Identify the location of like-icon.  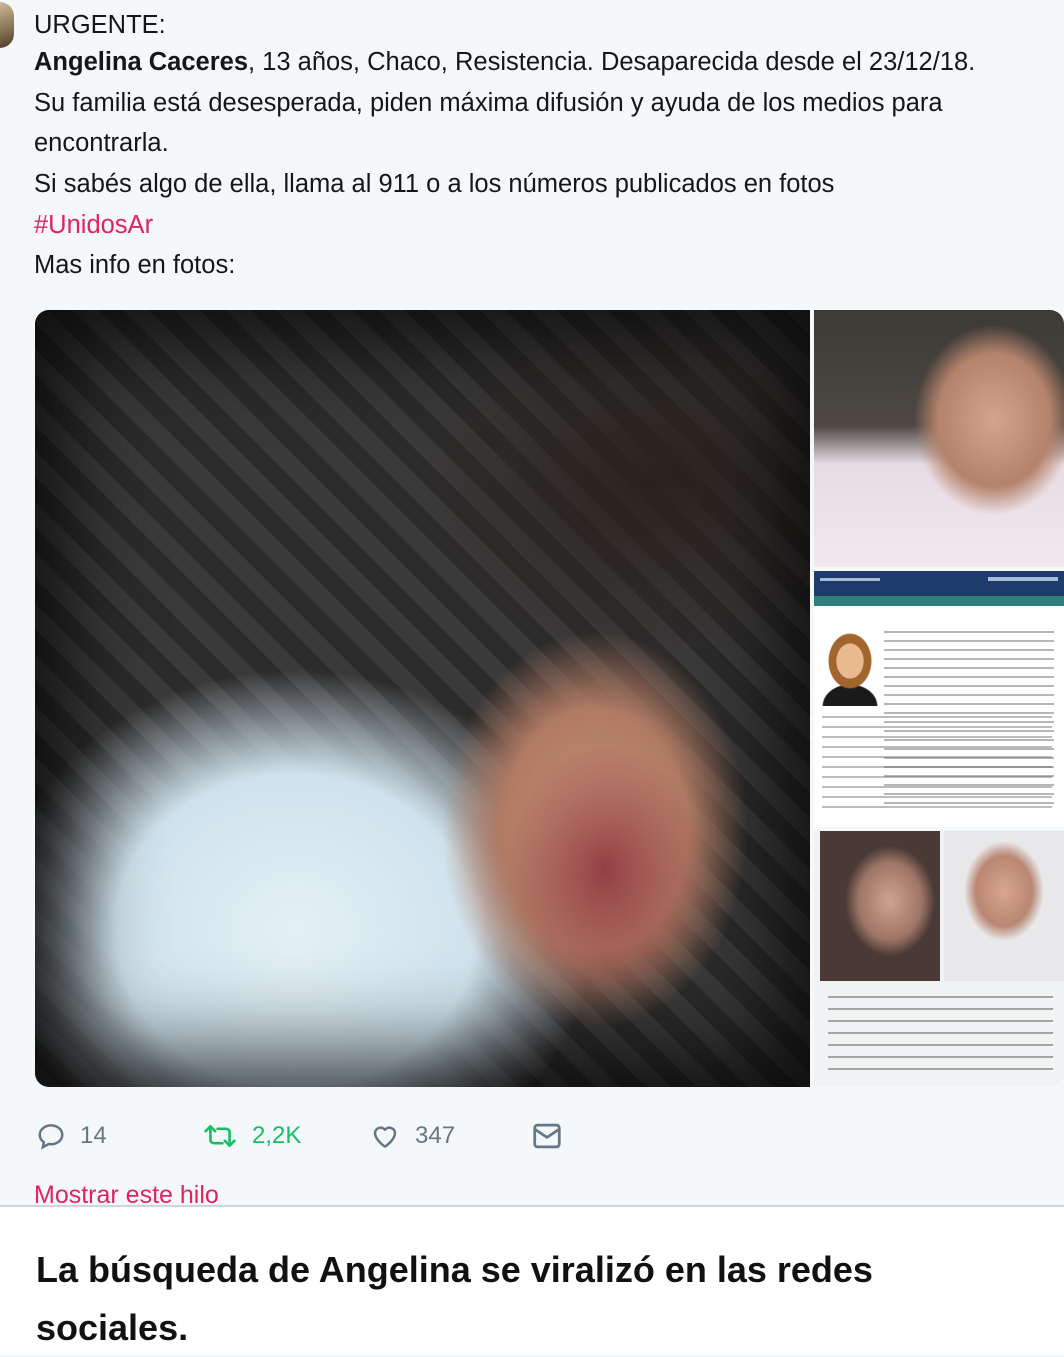
(385, 1136).